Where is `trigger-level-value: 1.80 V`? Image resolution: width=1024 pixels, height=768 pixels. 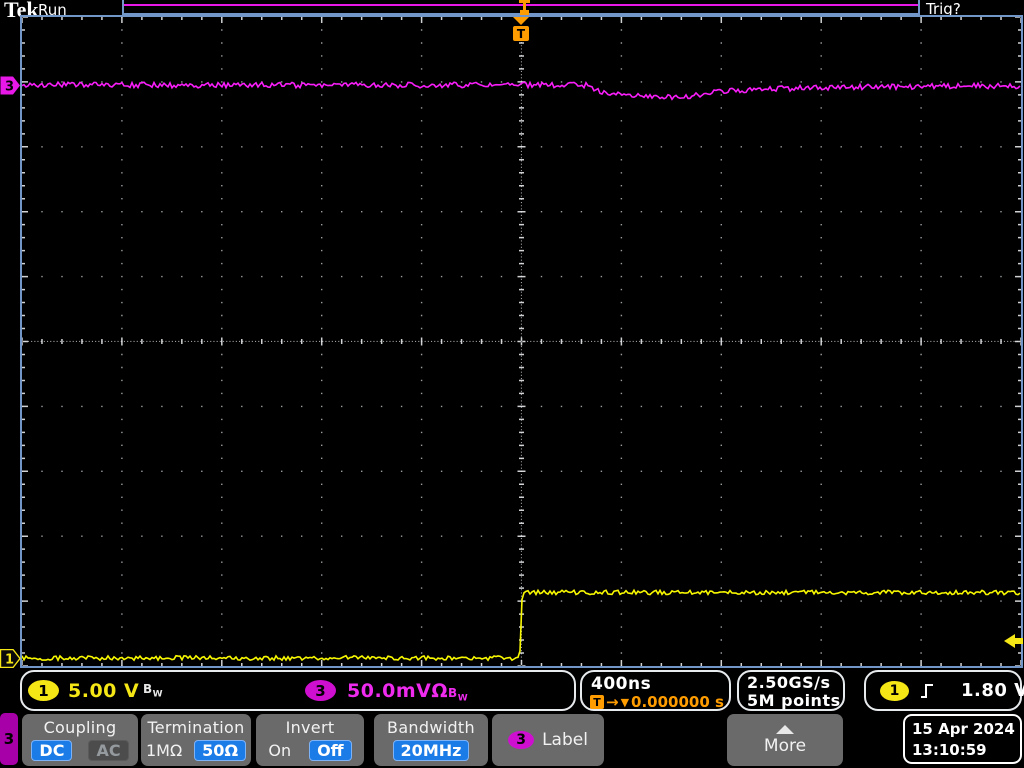 trigger-level-value: 1.80 V is located at coordinates (992, 690).